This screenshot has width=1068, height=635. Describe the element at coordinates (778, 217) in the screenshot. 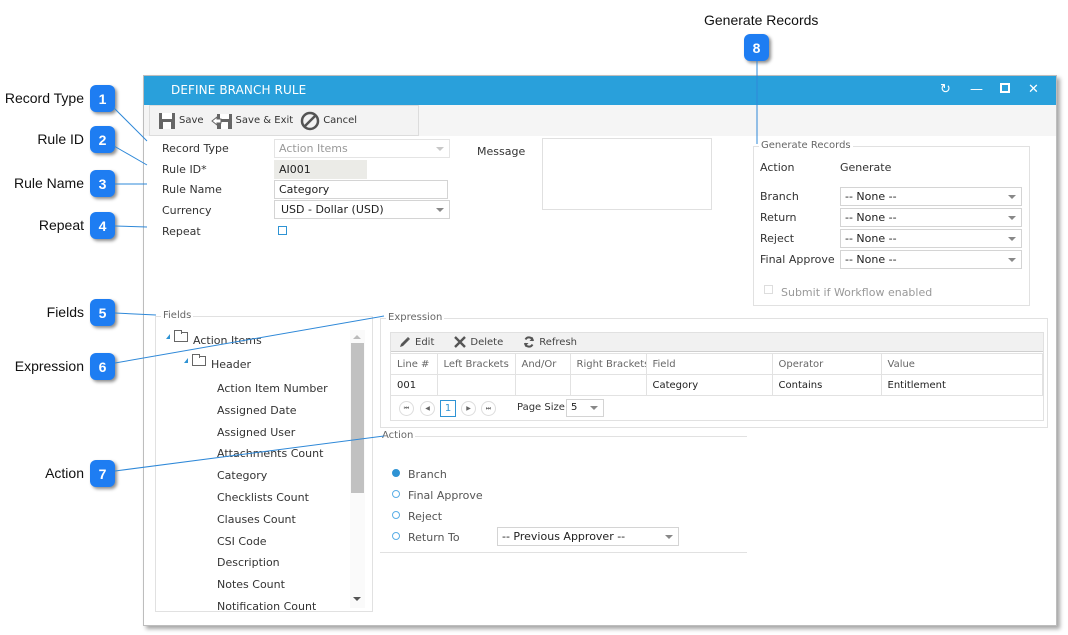

I see `return-generate-label: Return` at that location.